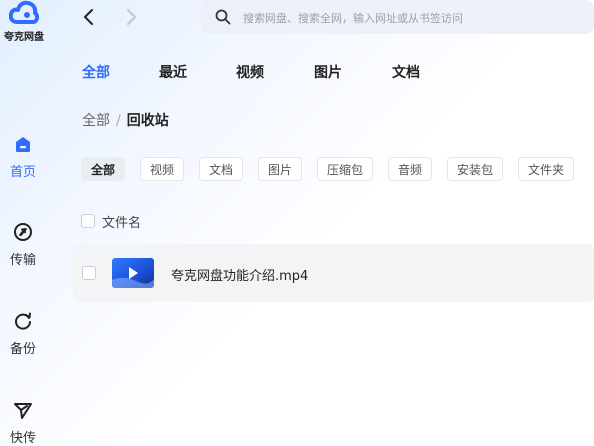 The width and height of the screenshot is (594, 446). What do you see at coordinates (333, 273) in the screenshot?
I see `table-row: 夸克网盘功能介绍.mp4` at bounding box center [333, 273].